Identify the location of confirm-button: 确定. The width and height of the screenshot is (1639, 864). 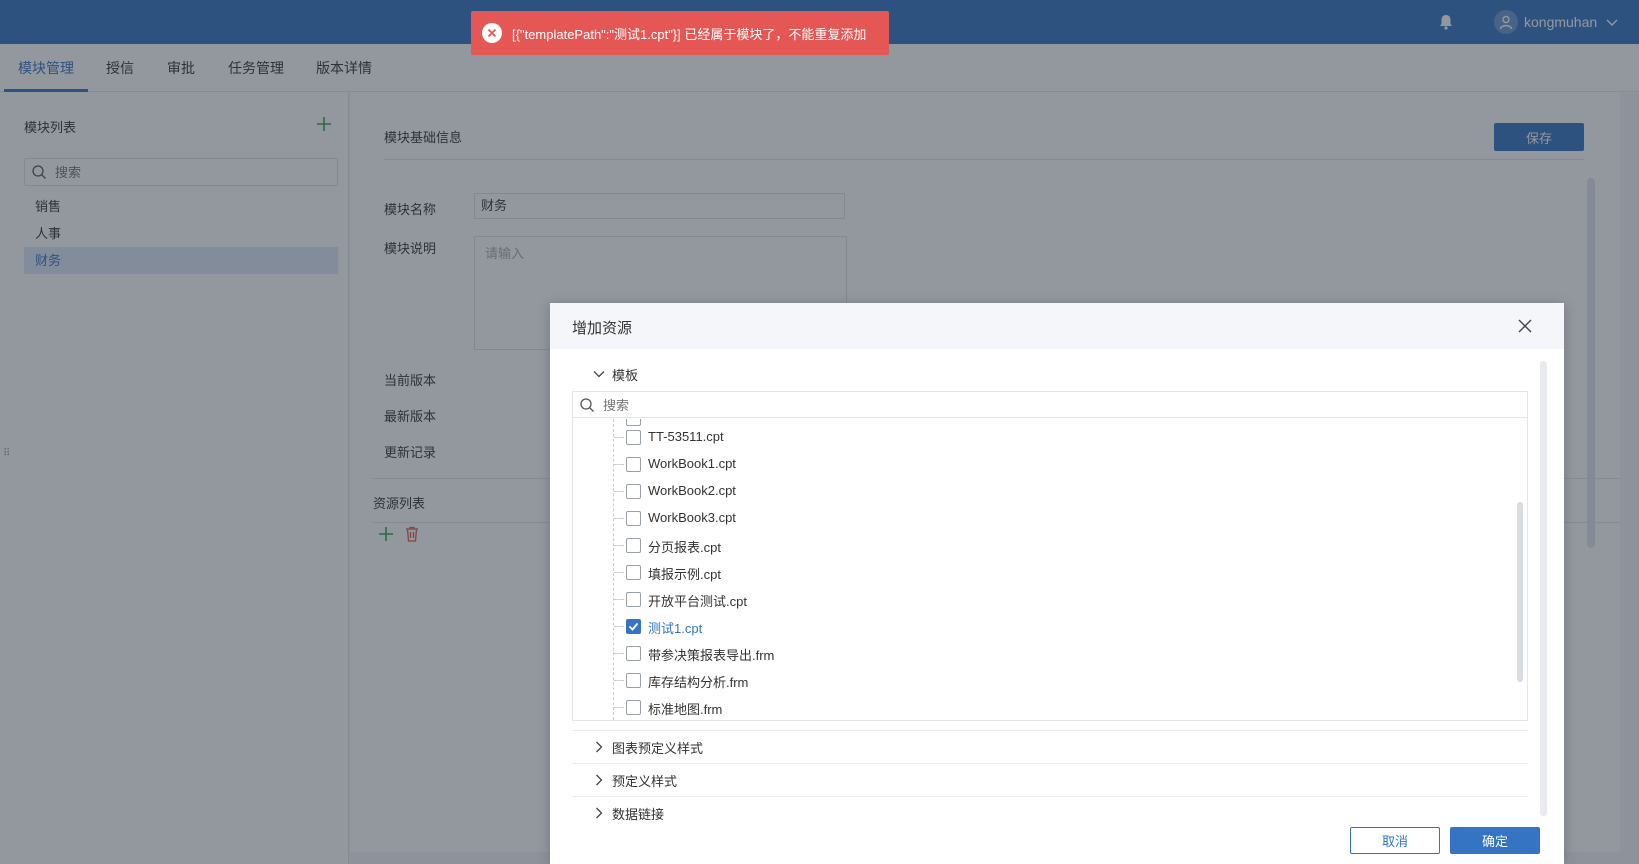
(1495, 840).